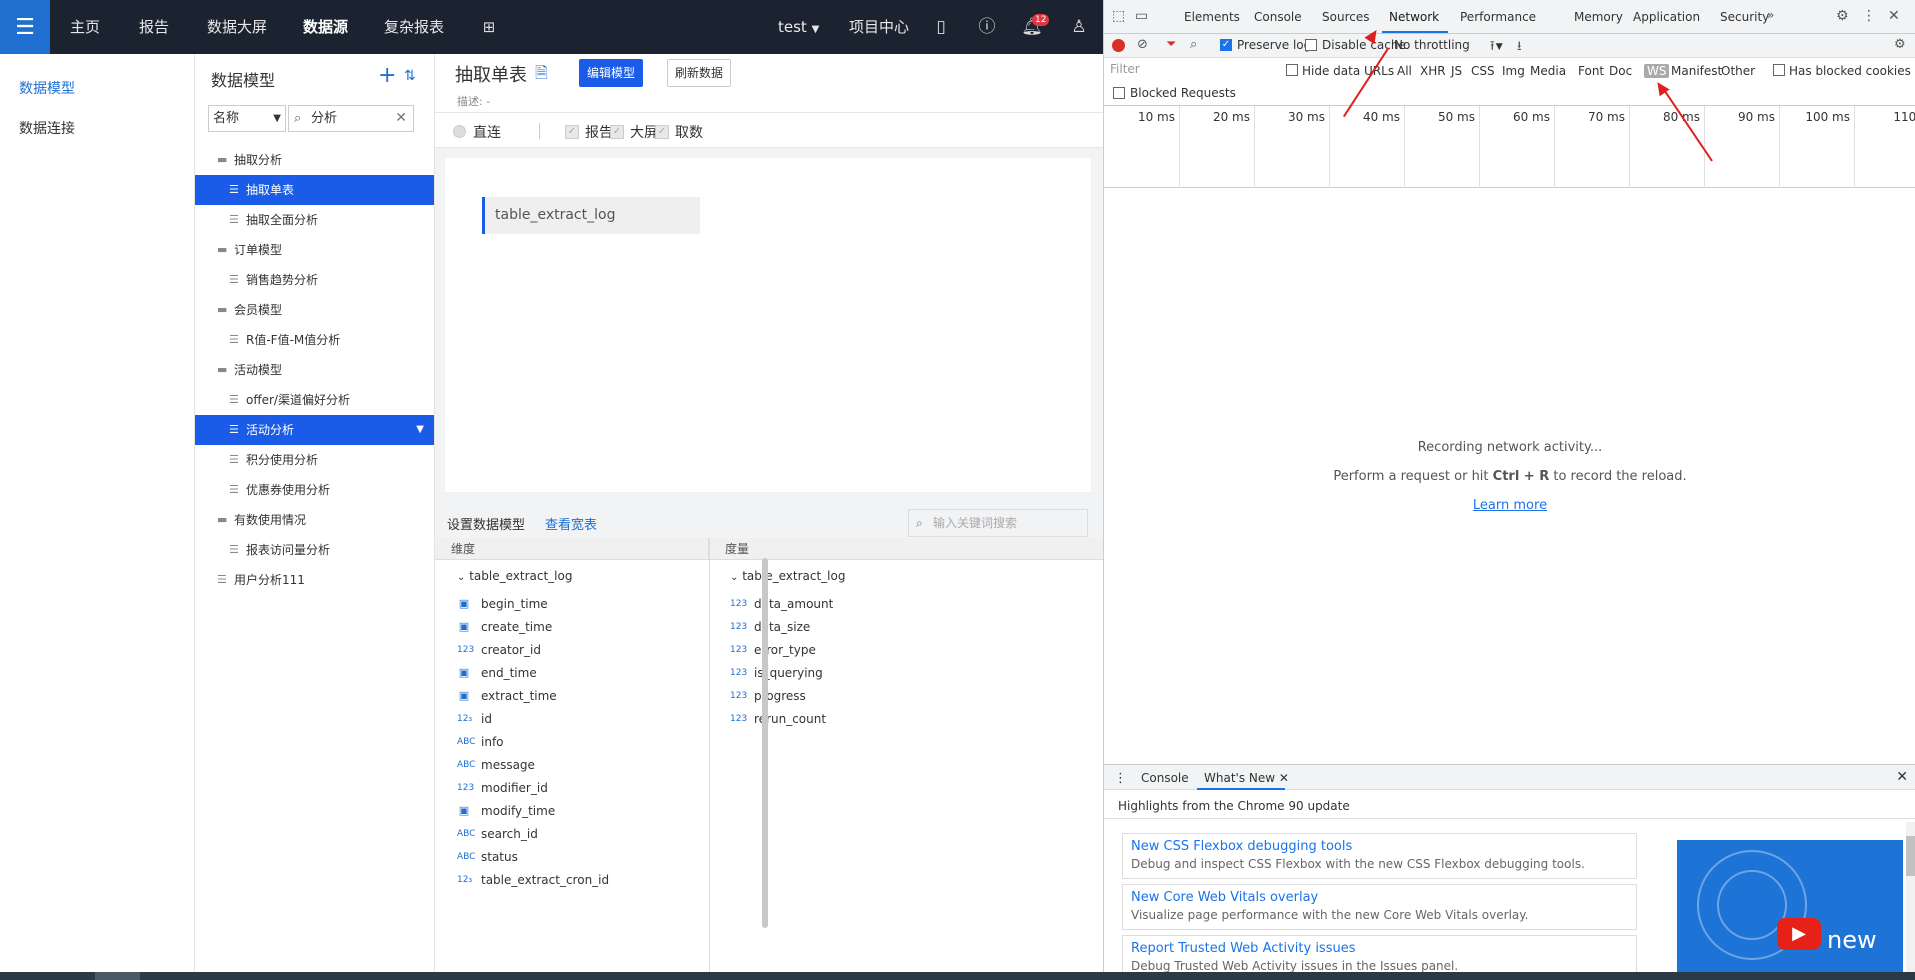 The image size is (1915, 980). What do you see at coordinates (237, 27) in the screenshot?
I see `nav-dashboard: 数据大屏` at bounding box center [237, 27].